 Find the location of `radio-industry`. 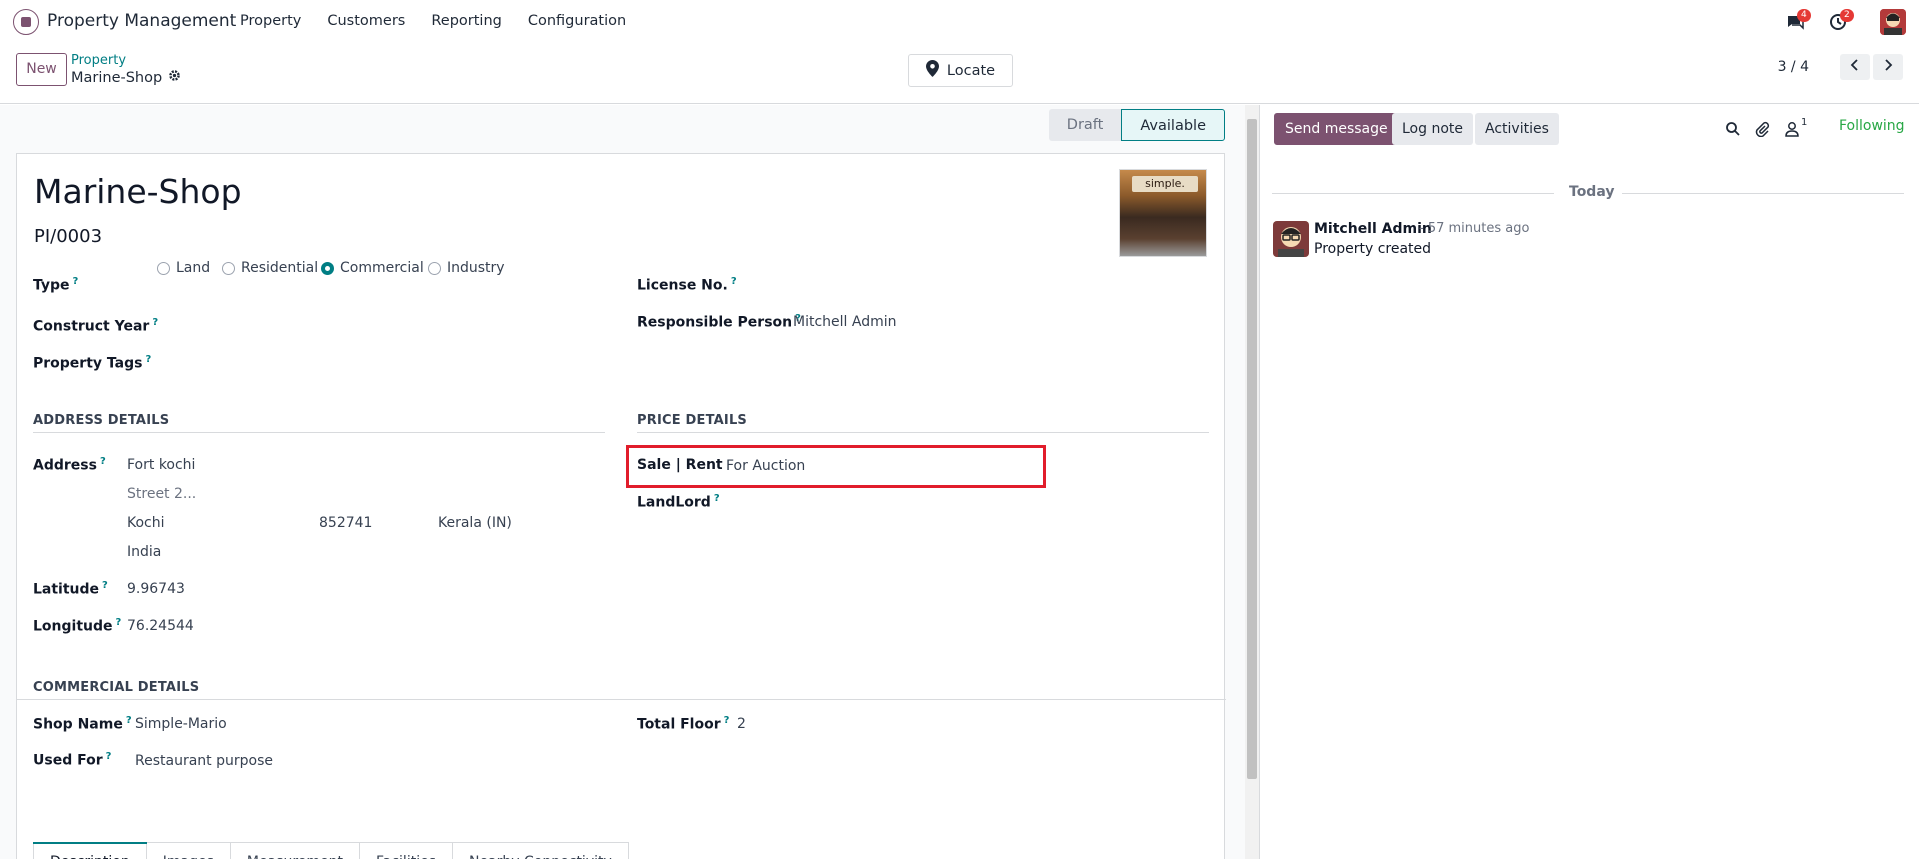

radio-industry is located at coordinates (434, 268).